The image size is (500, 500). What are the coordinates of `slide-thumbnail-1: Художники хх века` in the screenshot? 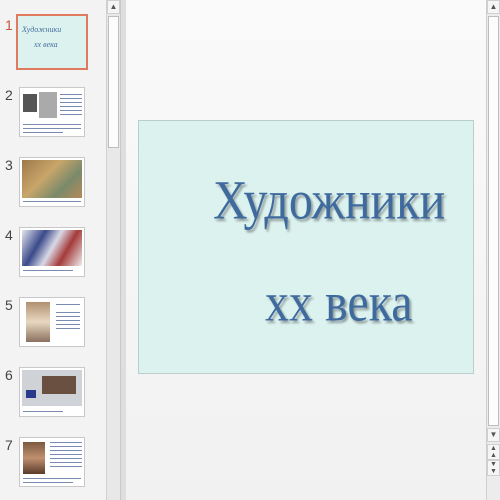 It's located at (52, 42).